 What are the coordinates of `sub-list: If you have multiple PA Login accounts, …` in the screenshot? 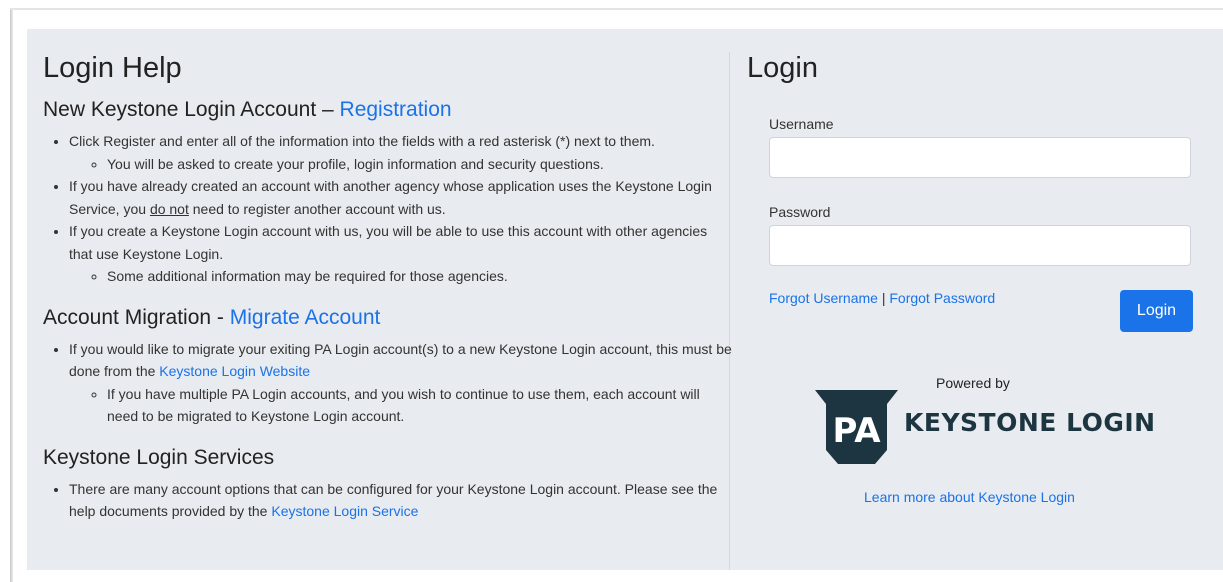 It's located at (401, 405).